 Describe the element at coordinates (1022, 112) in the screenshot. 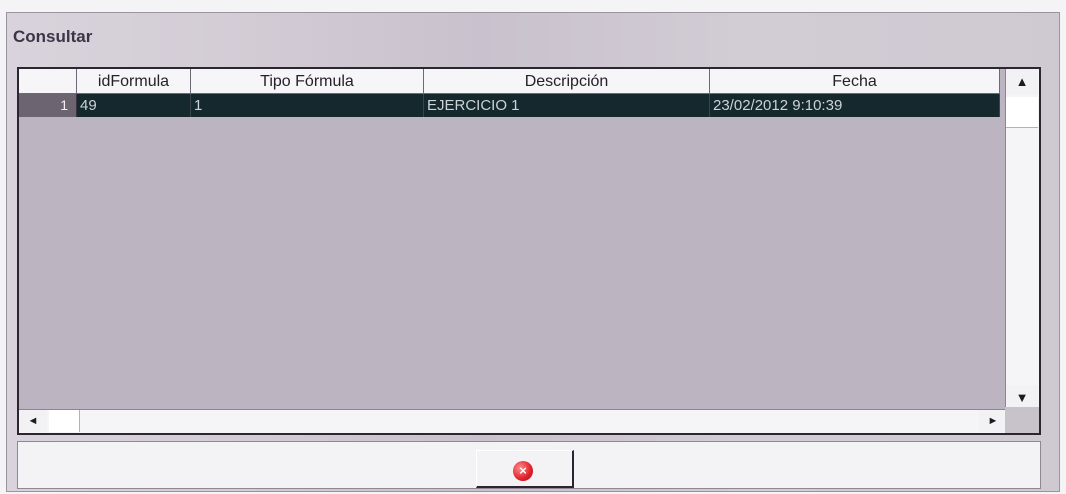

I see `vertical-scroll-thumb` at that location.